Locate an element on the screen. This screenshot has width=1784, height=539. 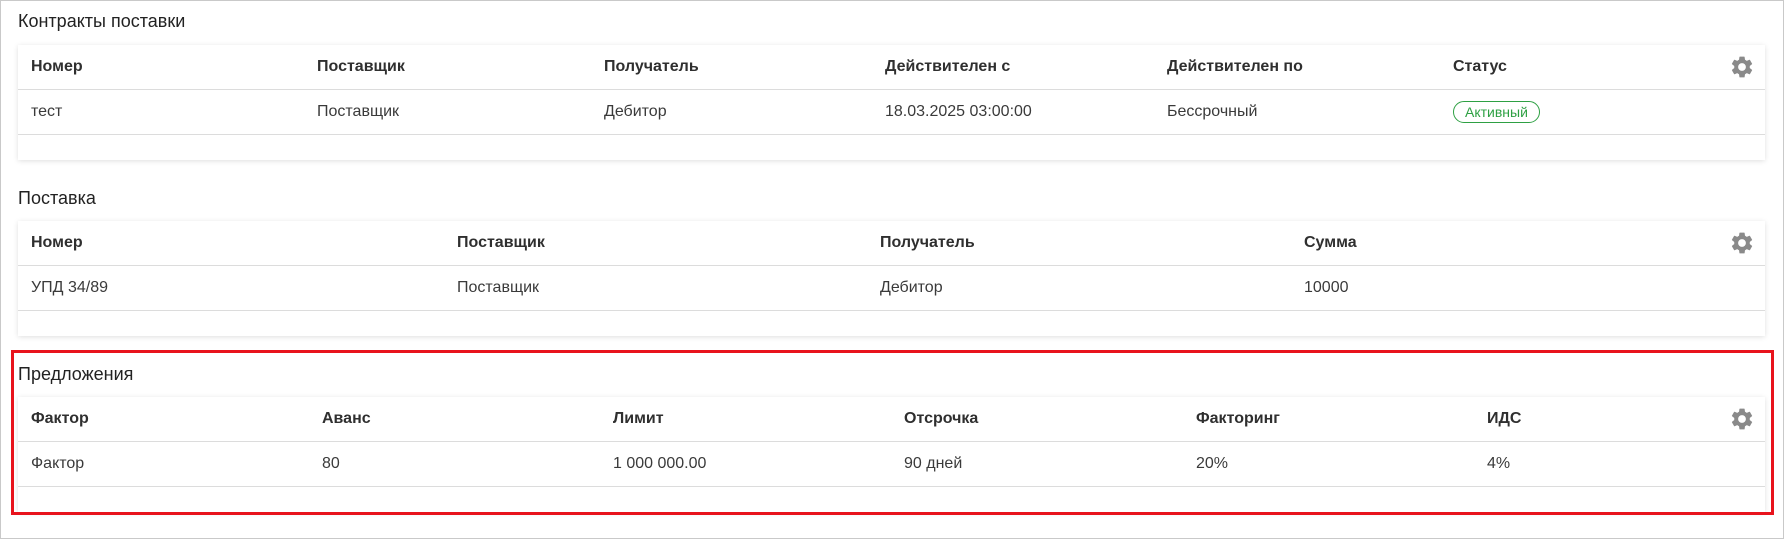
table-row: Фактор 80 1 000 000.00 90 дней 20% 4% is located at coordinates (891, 464).